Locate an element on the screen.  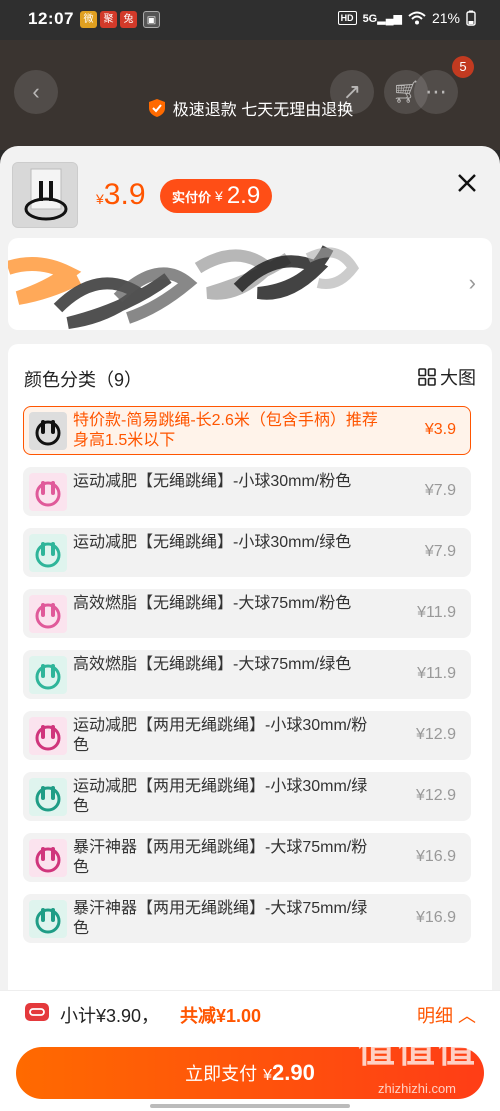
option-item: 暴汗神器【两用无绳跳绳】-大球75mm/粉色 ¥16.9 is located at coordinates (247, 857).